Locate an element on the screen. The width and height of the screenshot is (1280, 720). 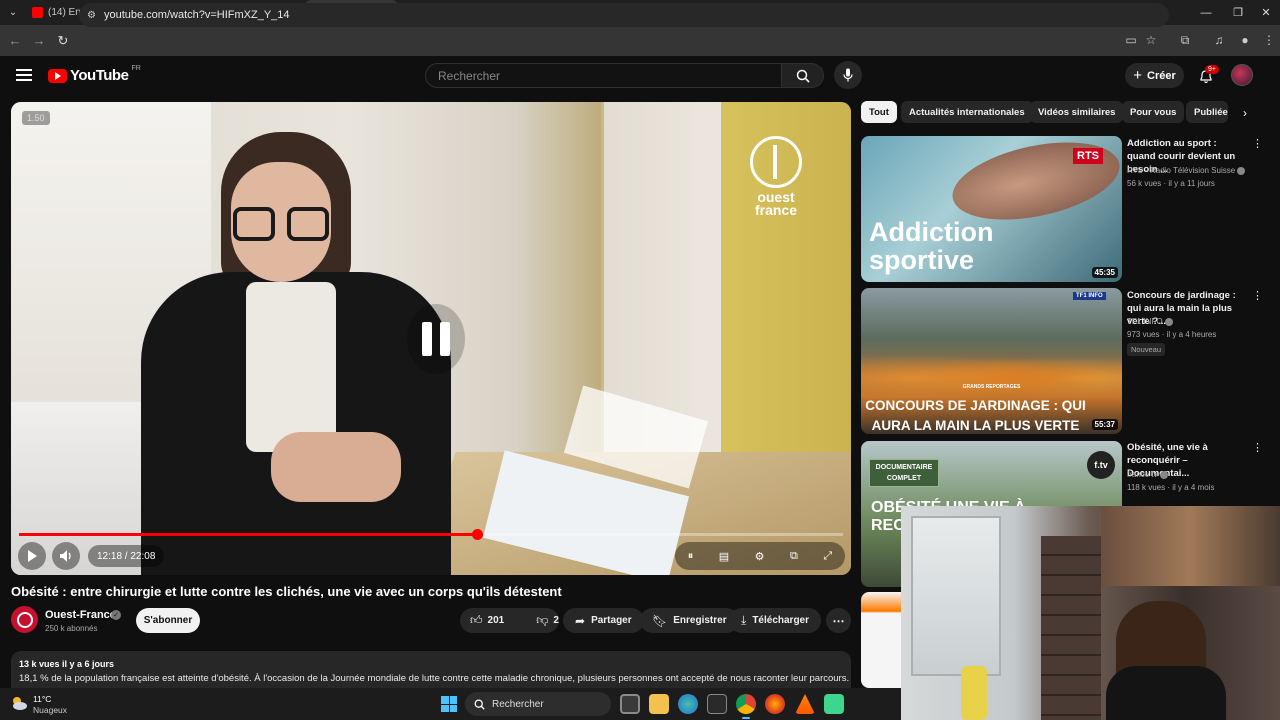
download-label: Télécharger is located at coordinates (781, 620).